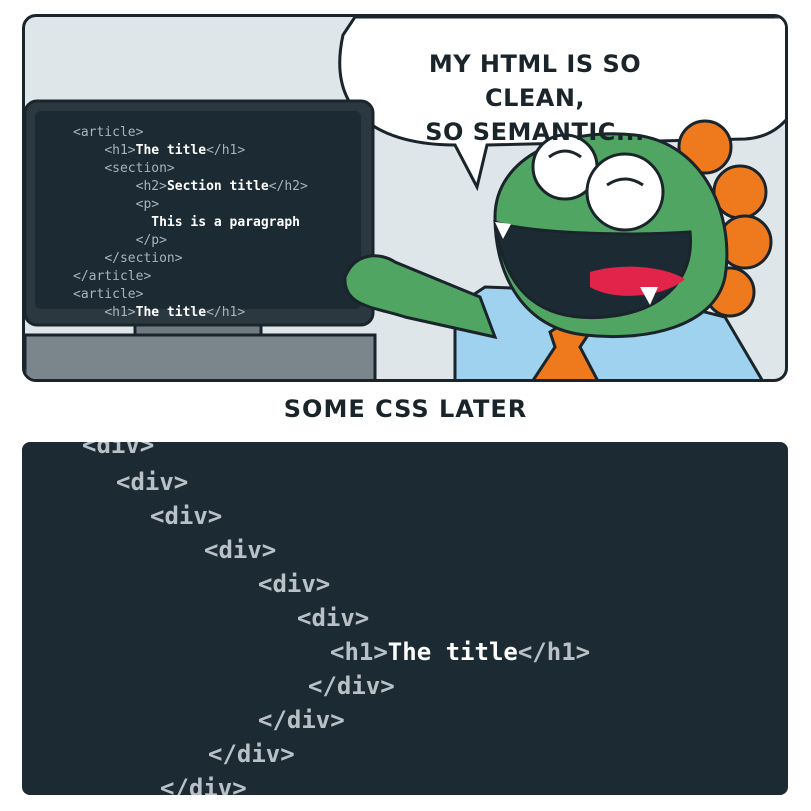  What do you see at coordinates (217, 186) in the screenshot?
I see `code-text: Section title` at bounding box center [217, 186].